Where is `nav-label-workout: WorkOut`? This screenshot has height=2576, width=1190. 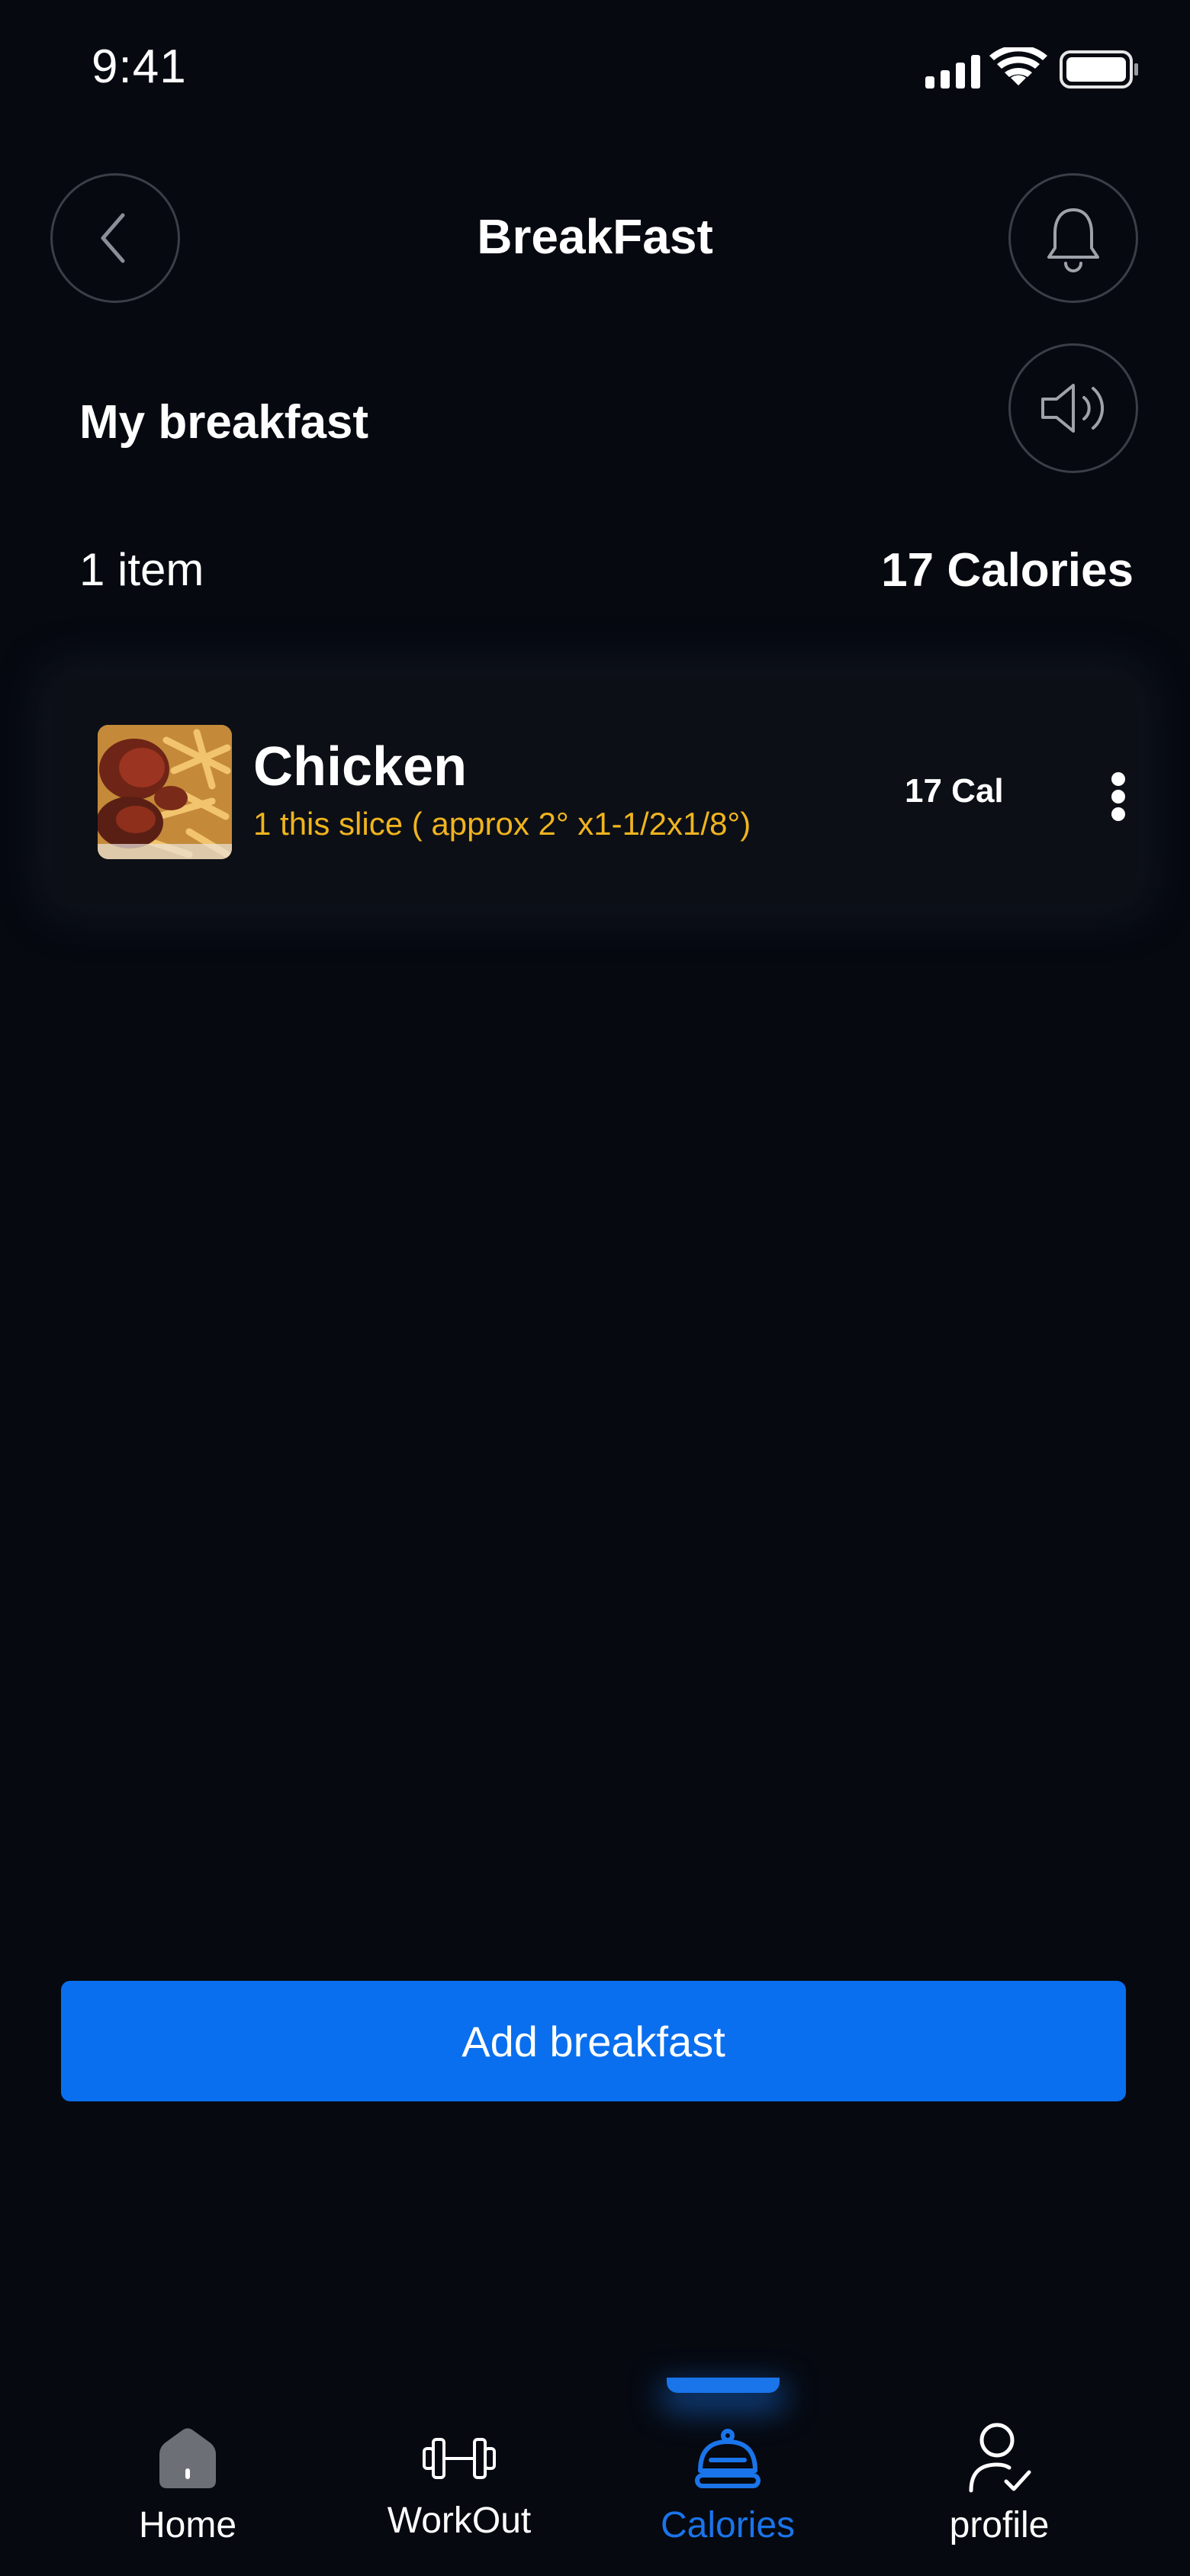 nav-label-workout: WorkOut is located at coordinates (459, 2520).